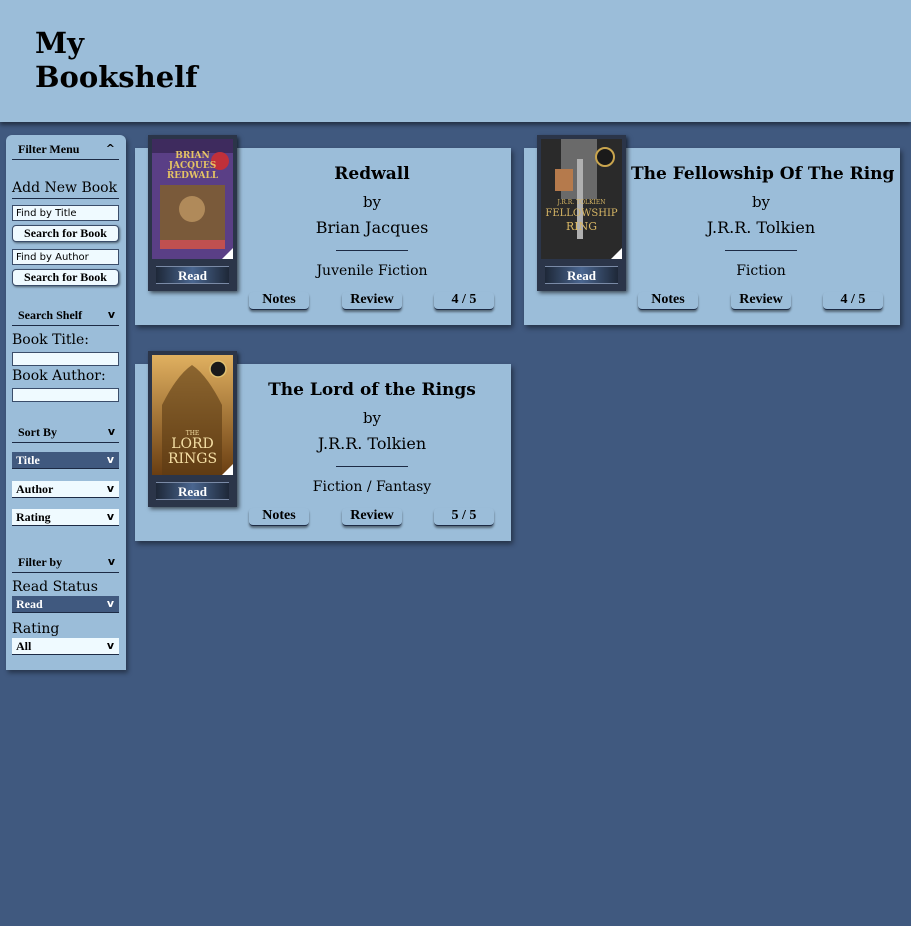 The width and height of the screenshot is (911, 926). Describe the element at coordinates (55, 587) in the screenshot. I see `read-status-label: Read Status` at that location.